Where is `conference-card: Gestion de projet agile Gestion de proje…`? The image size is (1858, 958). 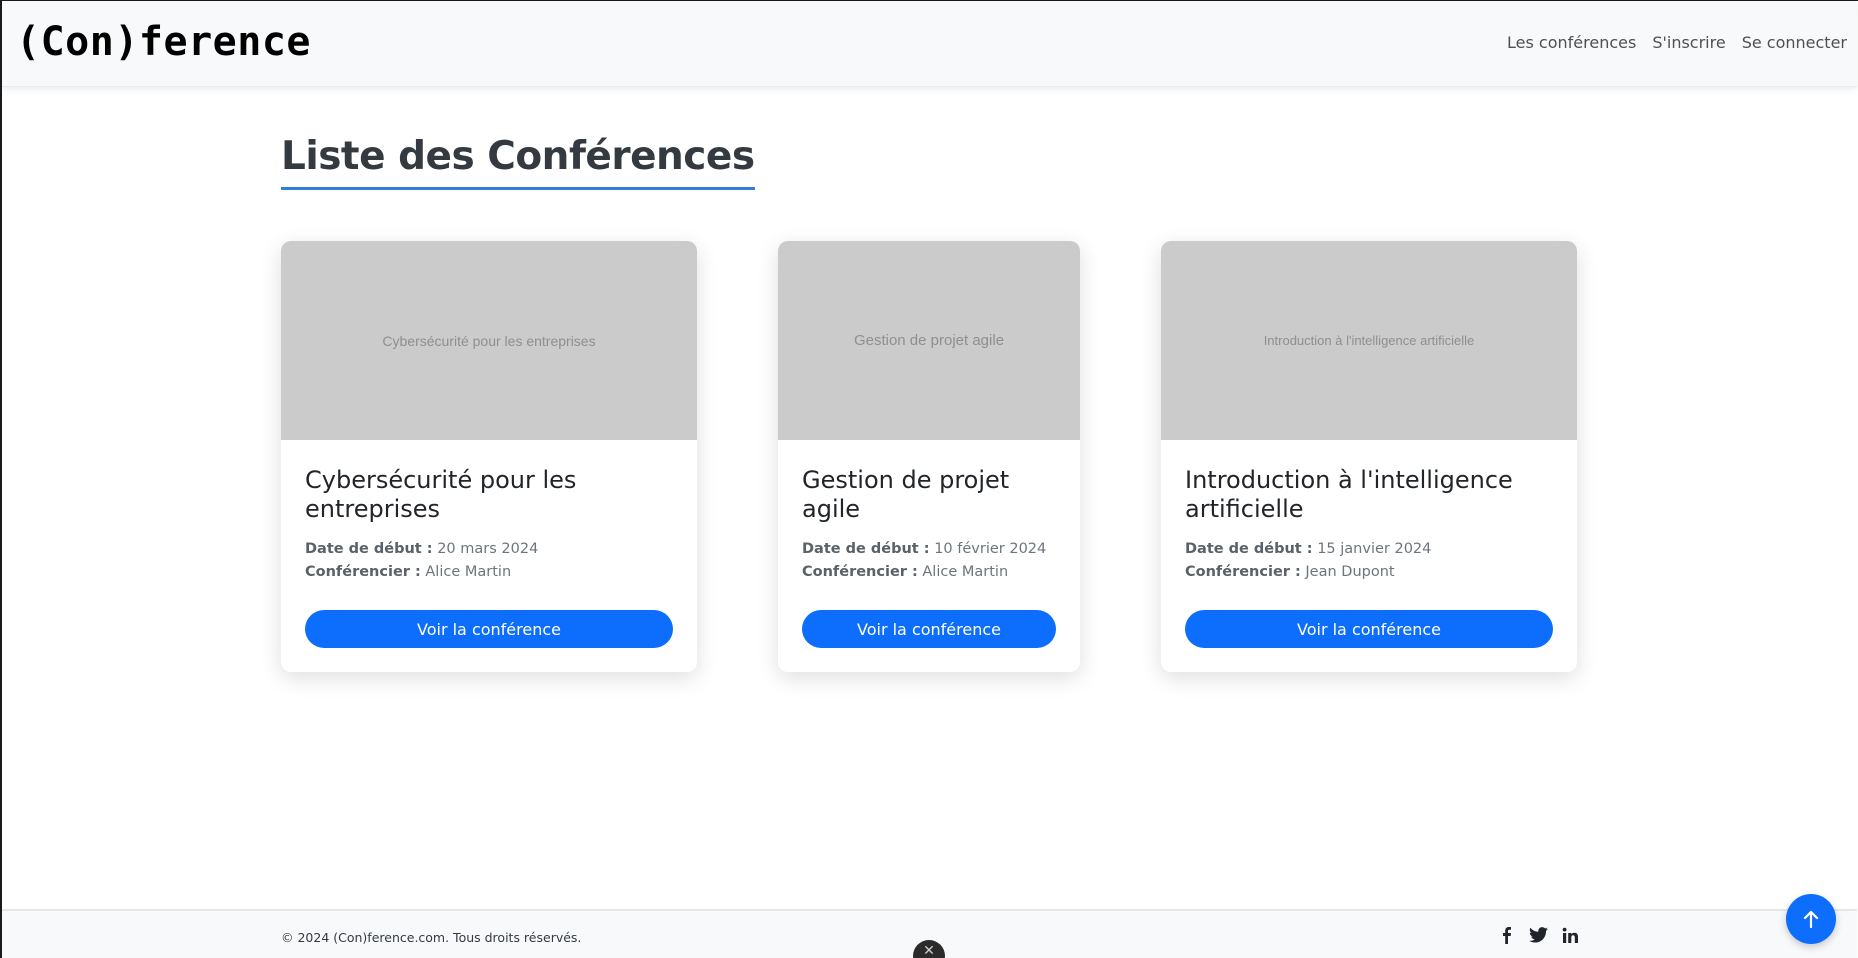
conference-card: Gestion de projet agile Gestion de proje… is located at coordinates (929, 456).